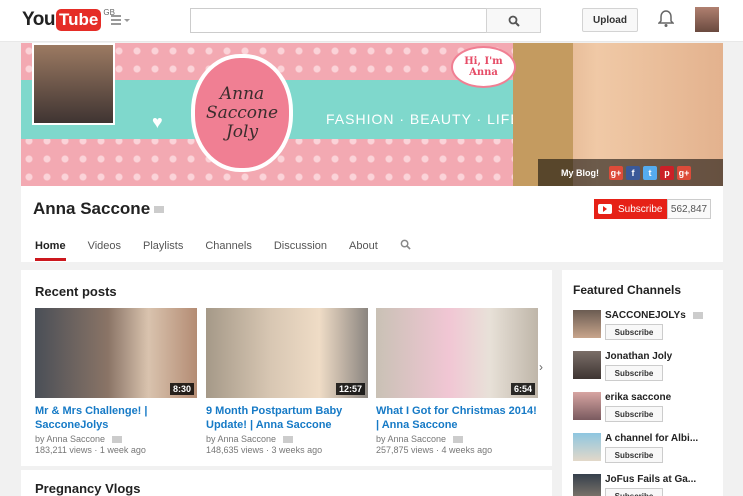 The image size is (743, 496). Describe the element at coordinates (467, 450) in the screenshot. I see `upload-age: 4 weeks ago` at that location.